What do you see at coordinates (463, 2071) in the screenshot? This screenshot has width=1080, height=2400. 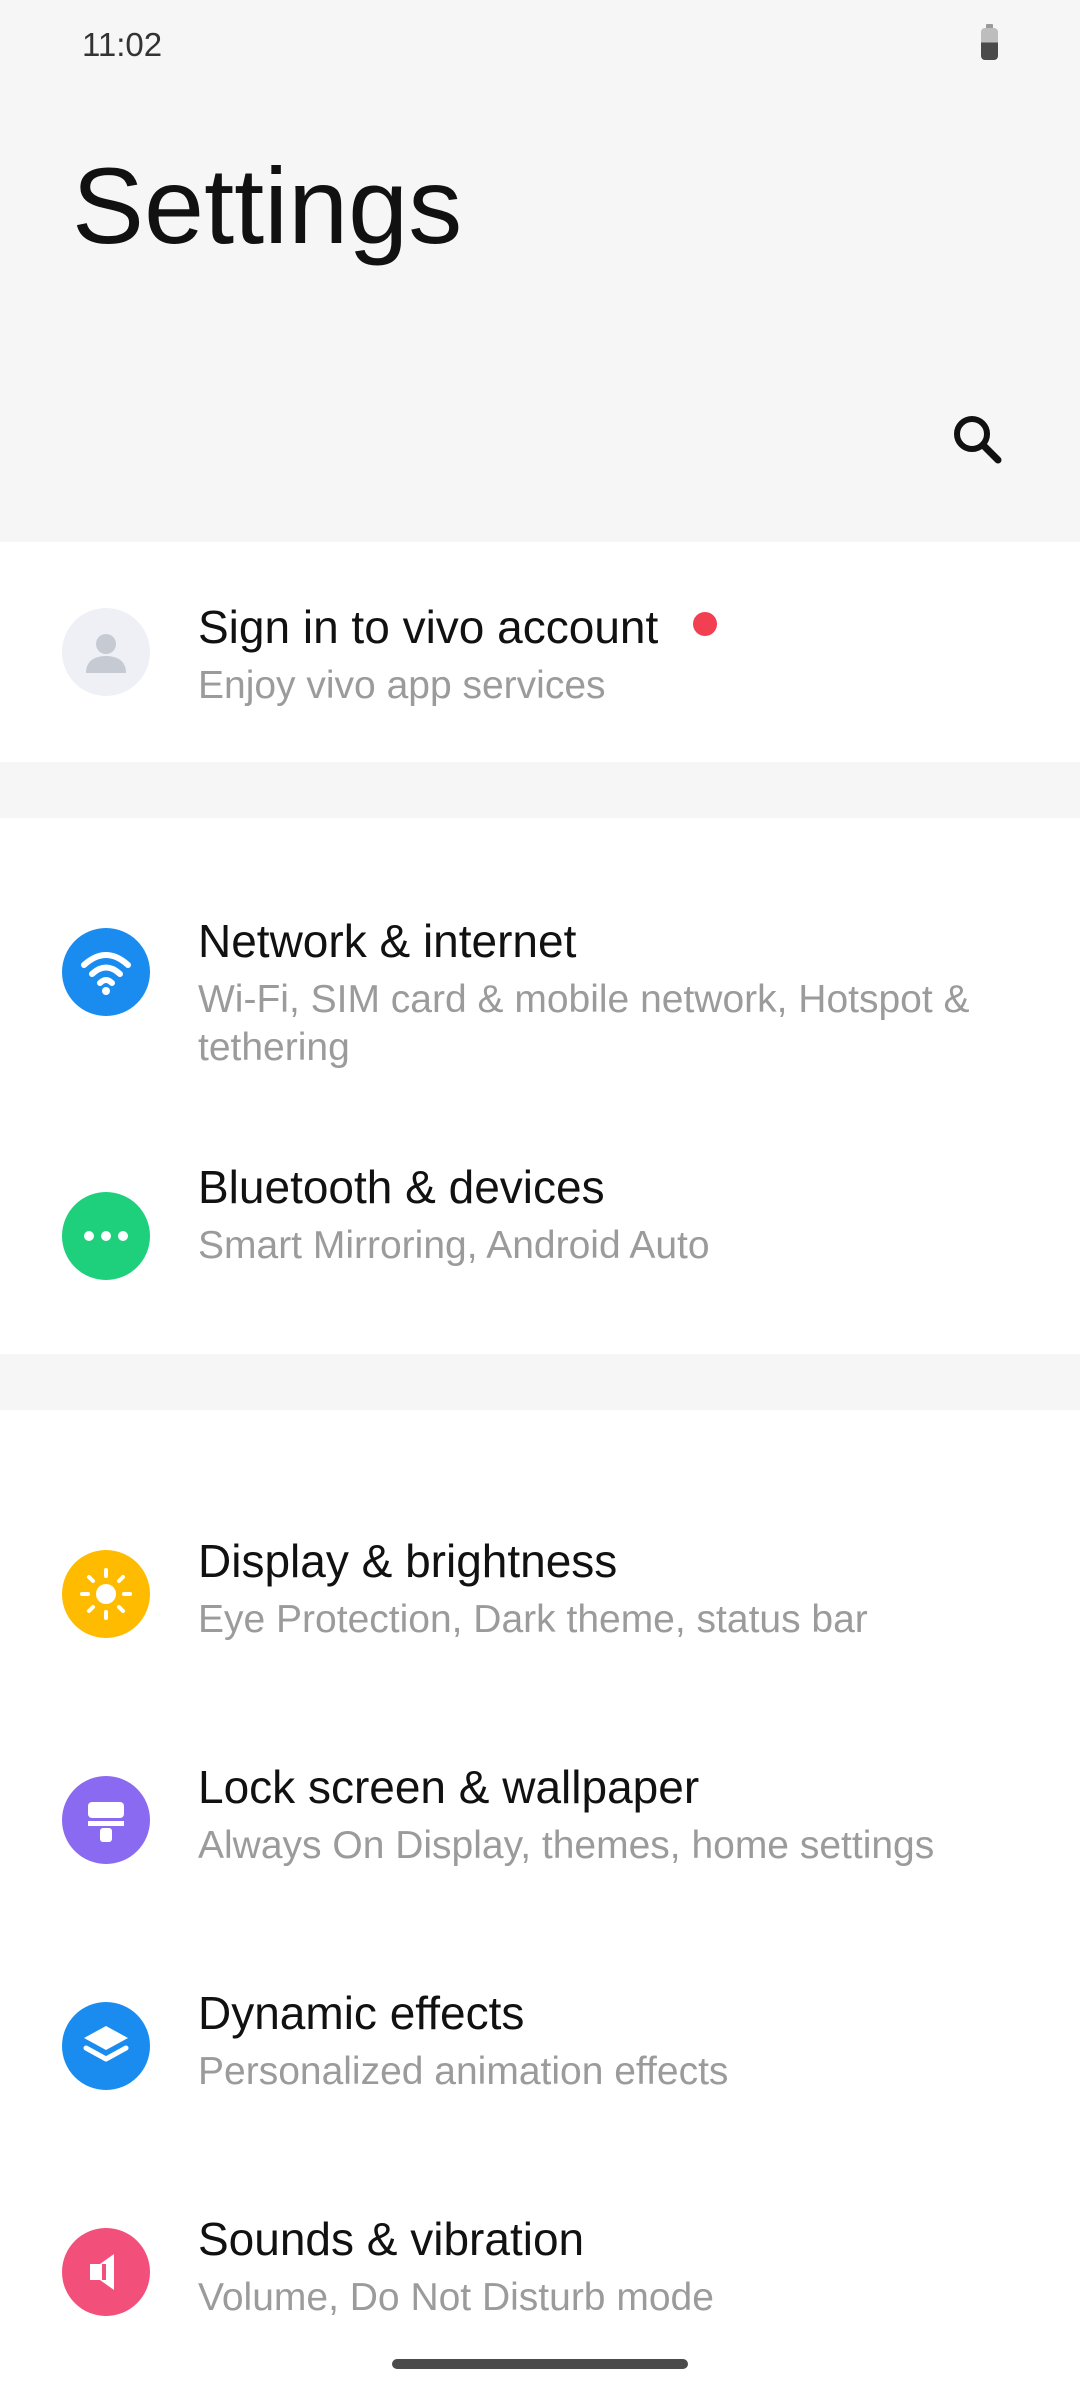 I see `dynamic-effects-subtitle: Personalized animation effects` at bounding box center [463, 2071].